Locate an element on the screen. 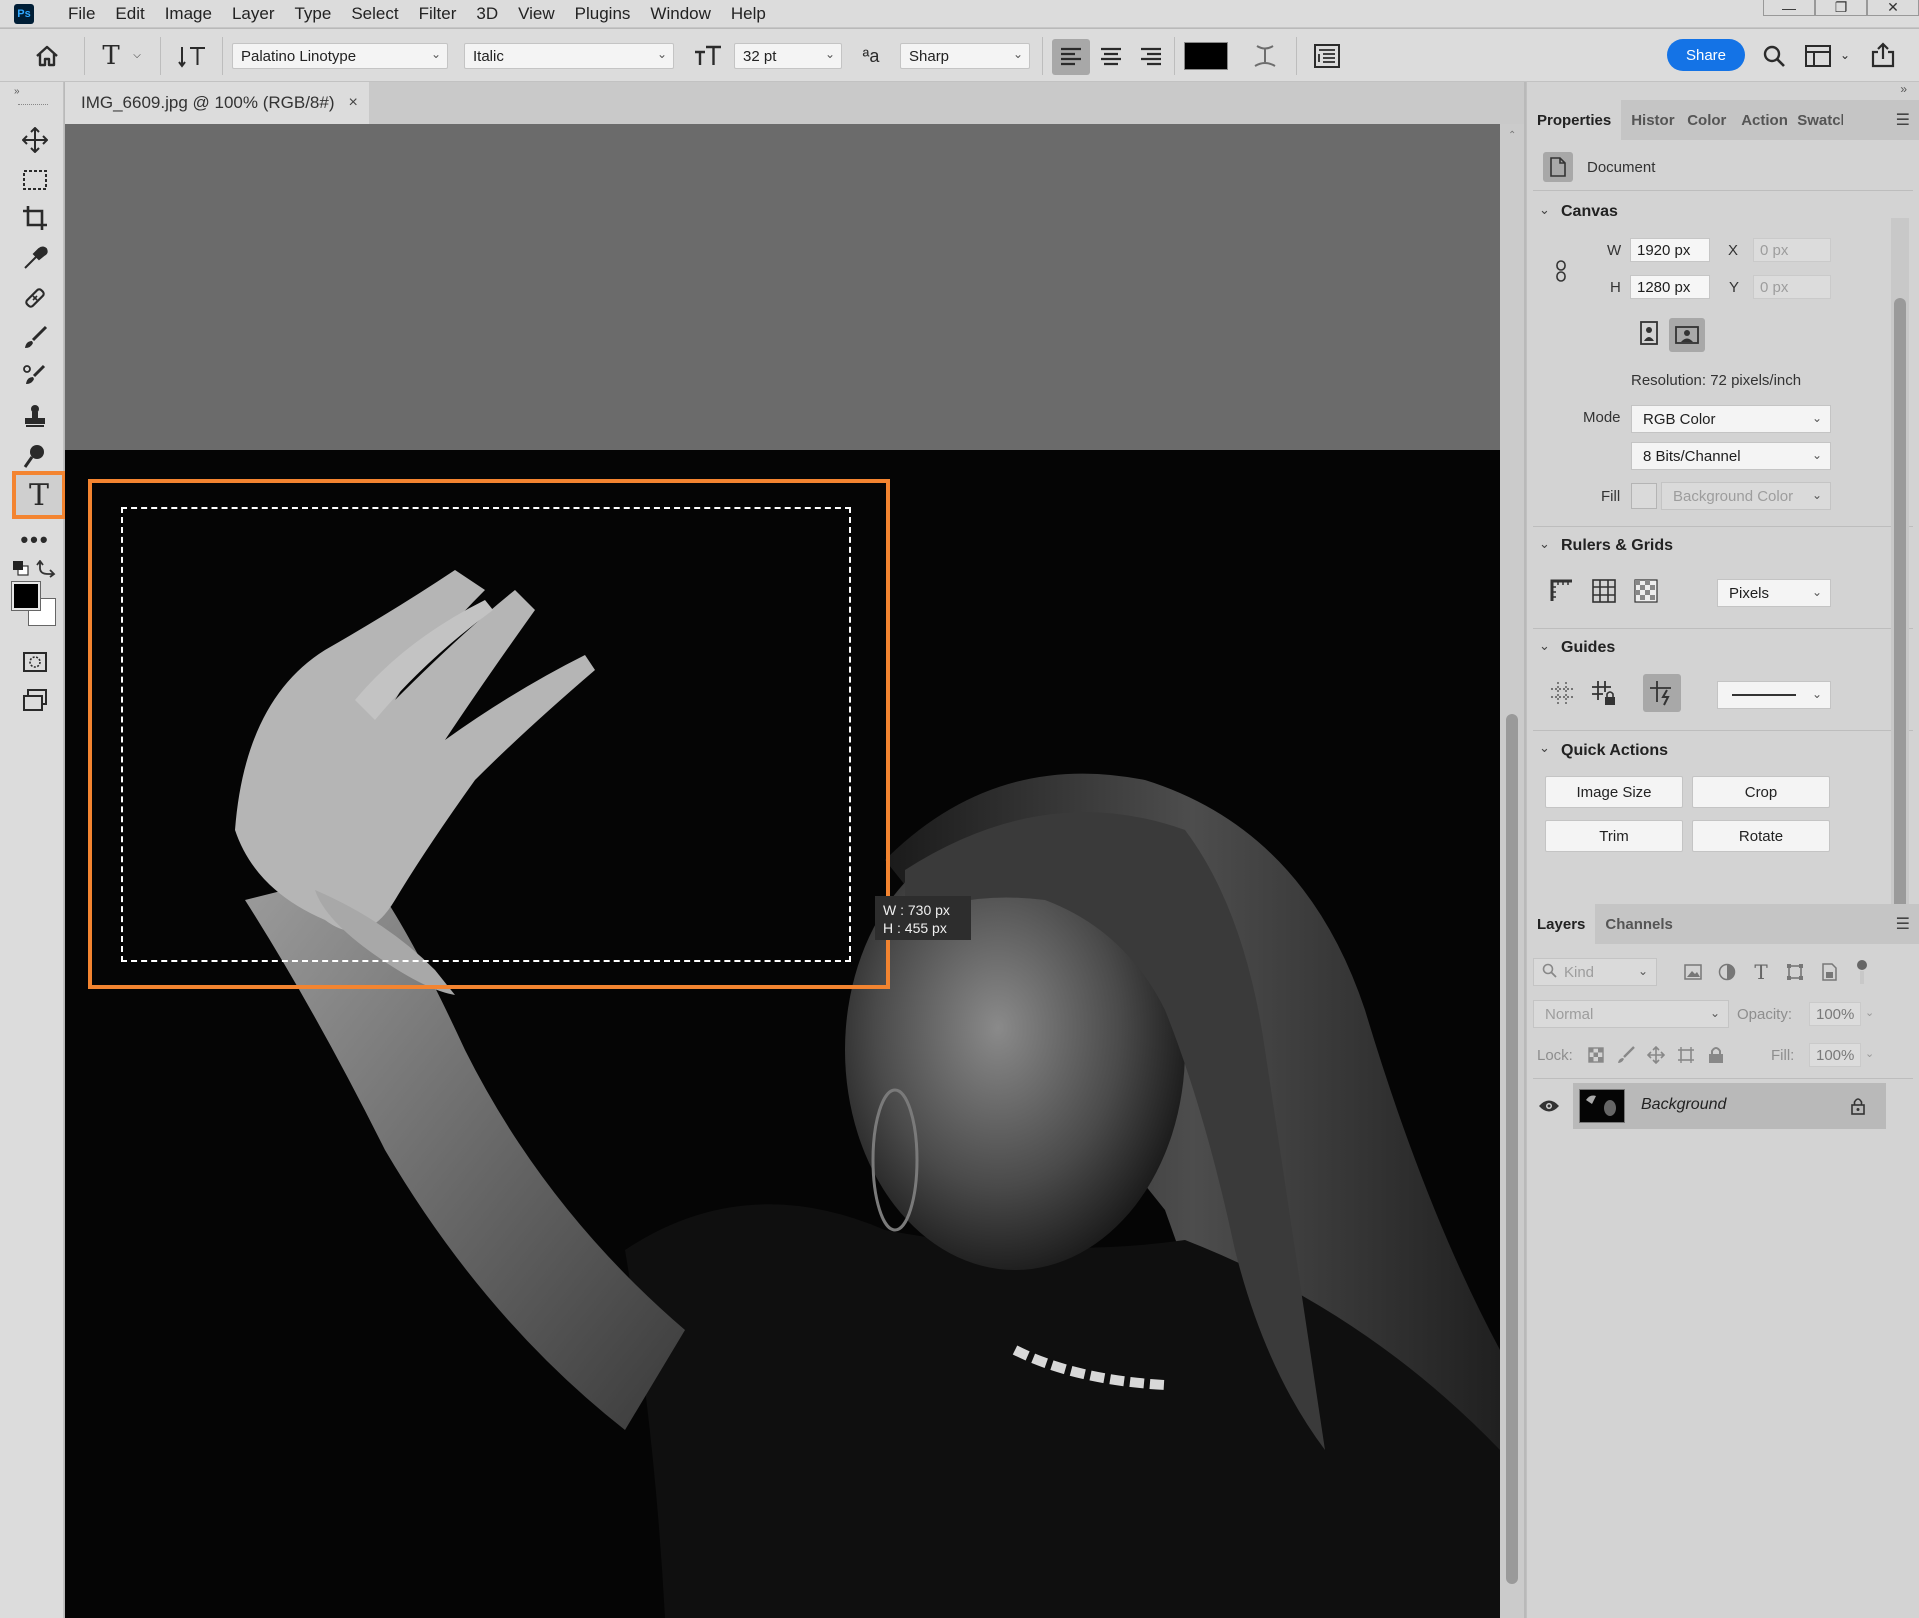 This screenshot has height=1618, width=1919. tab-swatches: Swatcl is located at coordinates (1815, 120).